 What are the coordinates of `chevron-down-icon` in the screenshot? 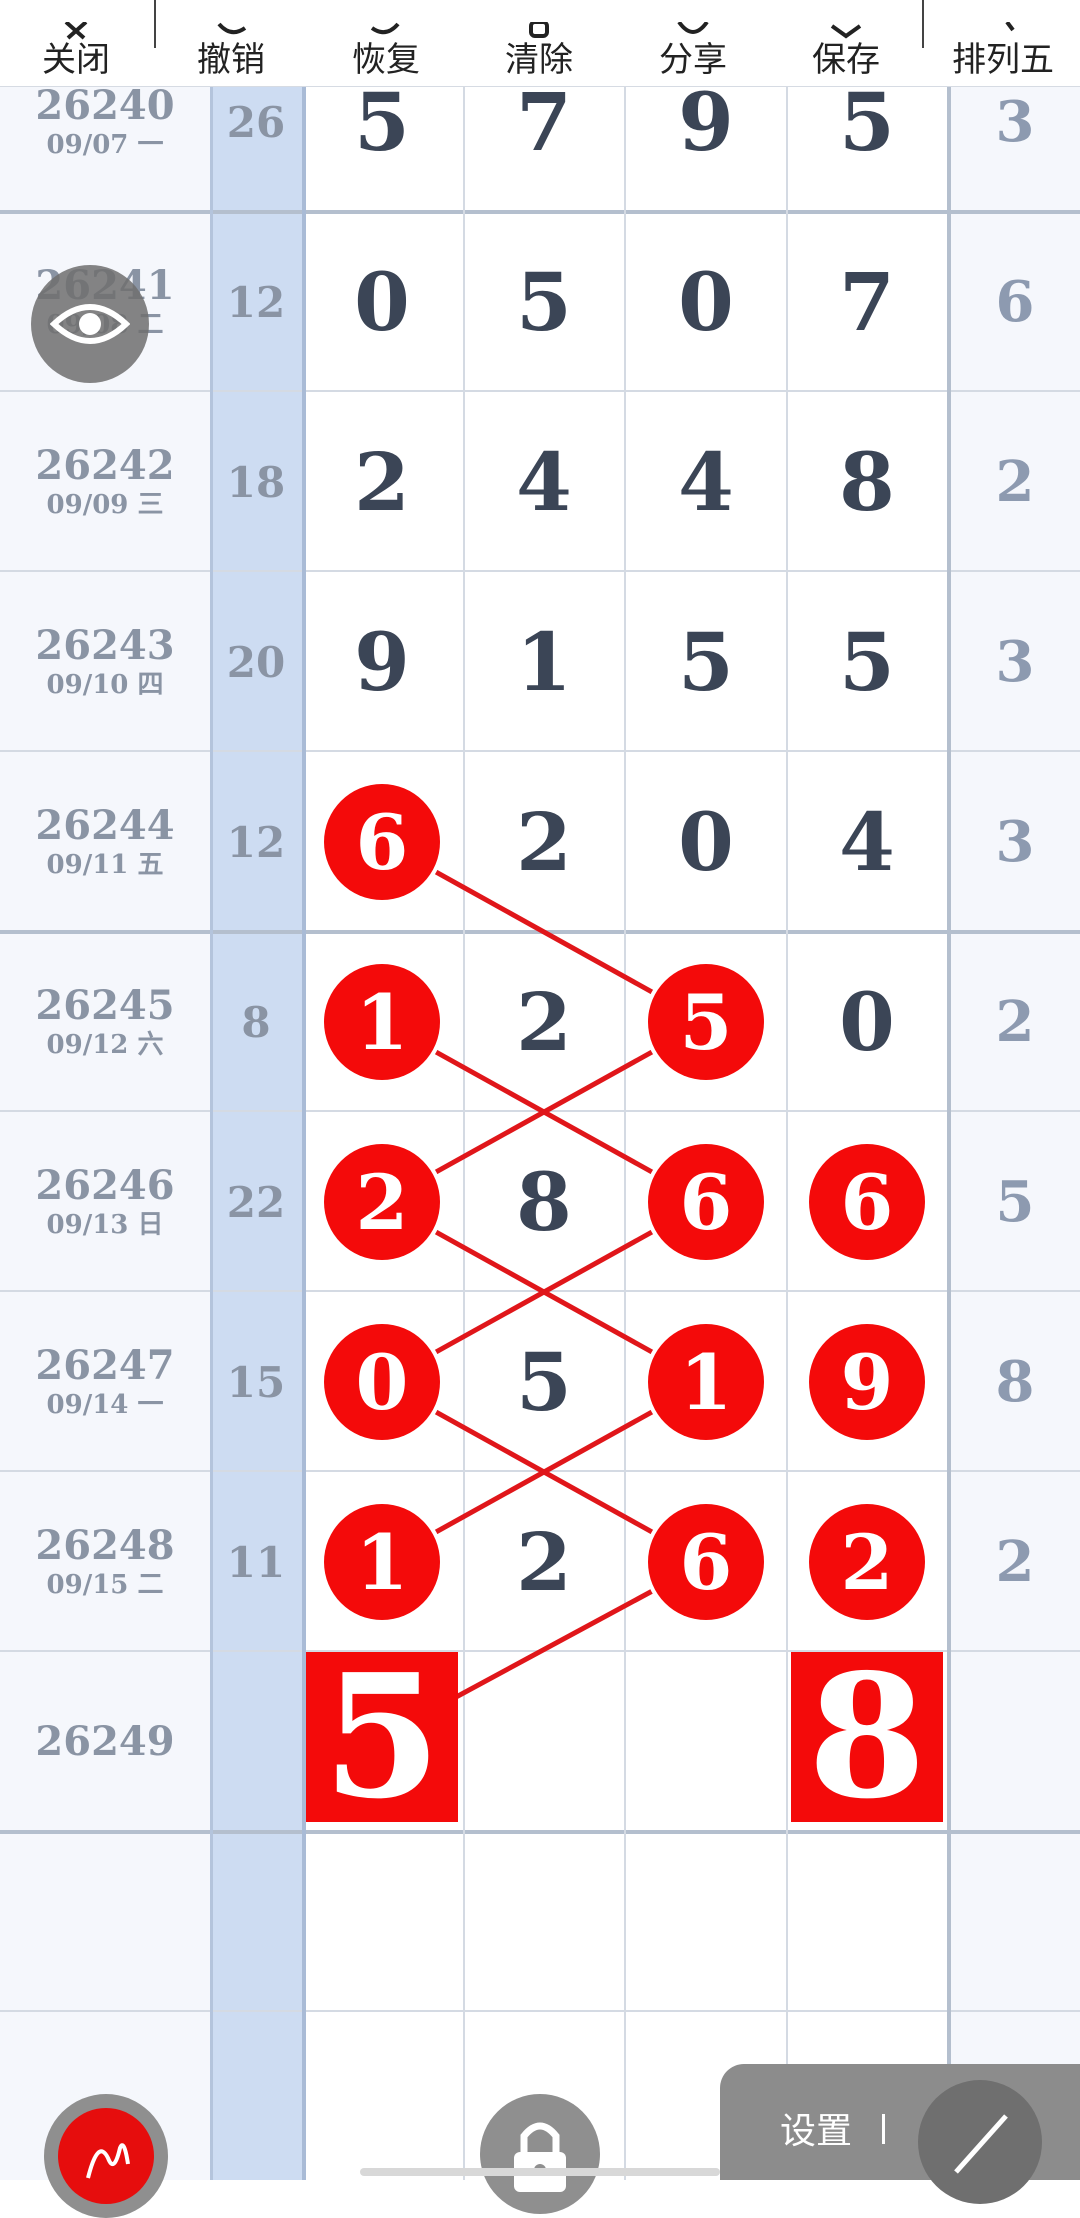 It's located at (1003, 31).